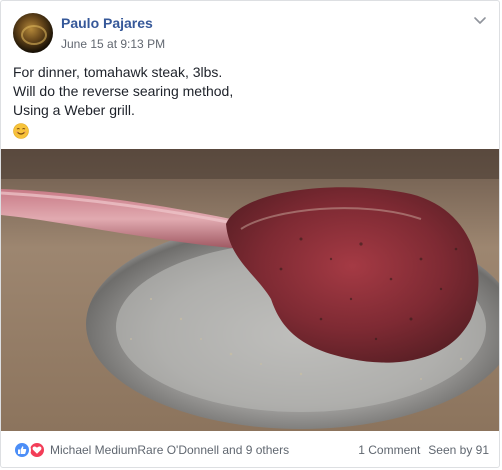 This screenshot has width=502, height=470. What do you see at coordinates (74, 110) in the screenshot?
I see `post-text-line: Using a Weber grill.` at bounding box center [74, 110].